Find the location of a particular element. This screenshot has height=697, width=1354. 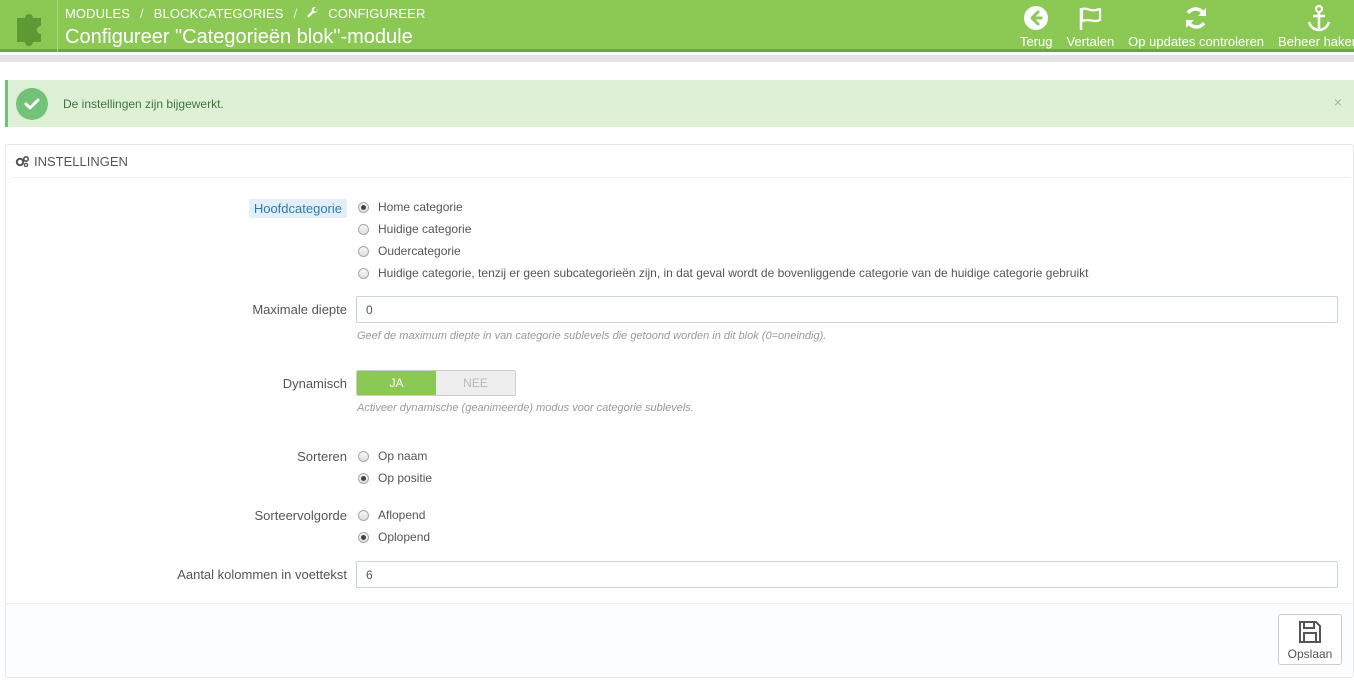

dynamisch-switch: JA NEE is located at coordinates (436, 383).